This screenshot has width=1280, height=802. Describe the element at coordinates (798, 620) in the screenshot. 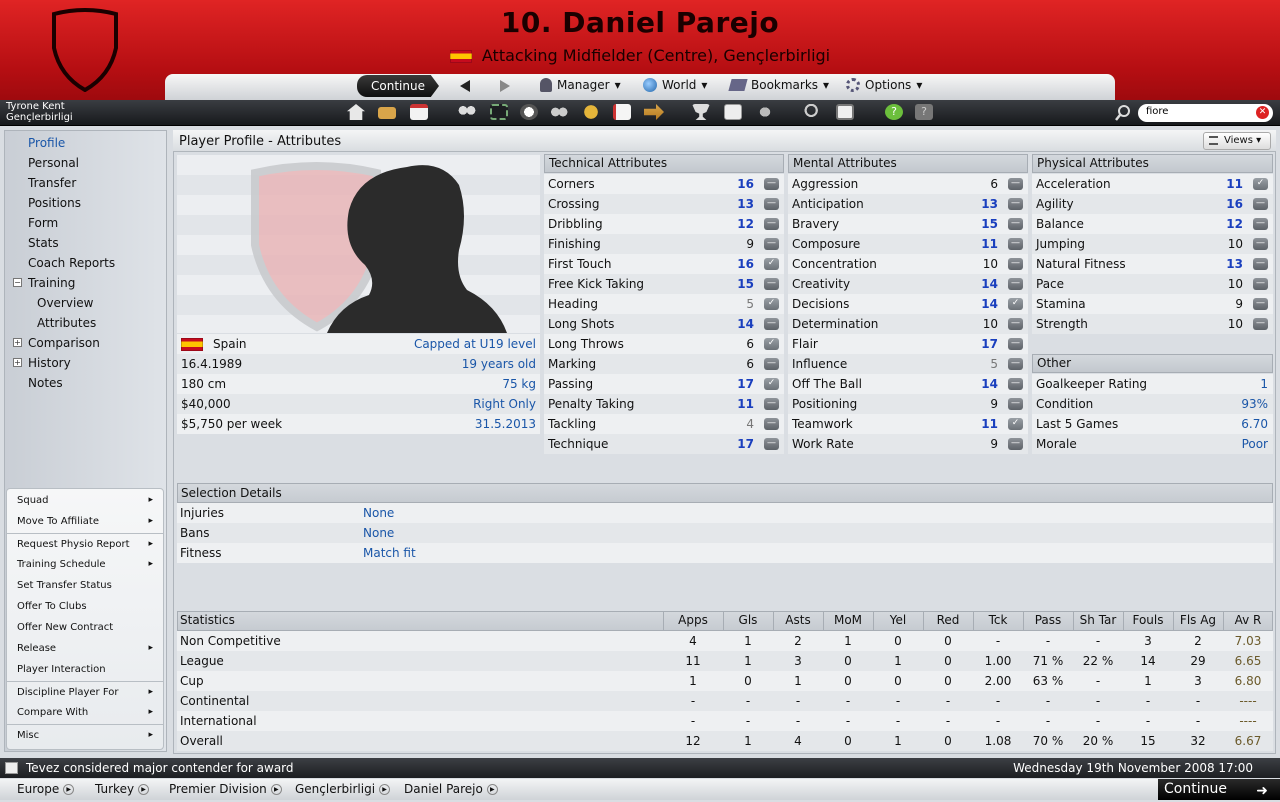

I see `stat-column-header: Asts` at that location.